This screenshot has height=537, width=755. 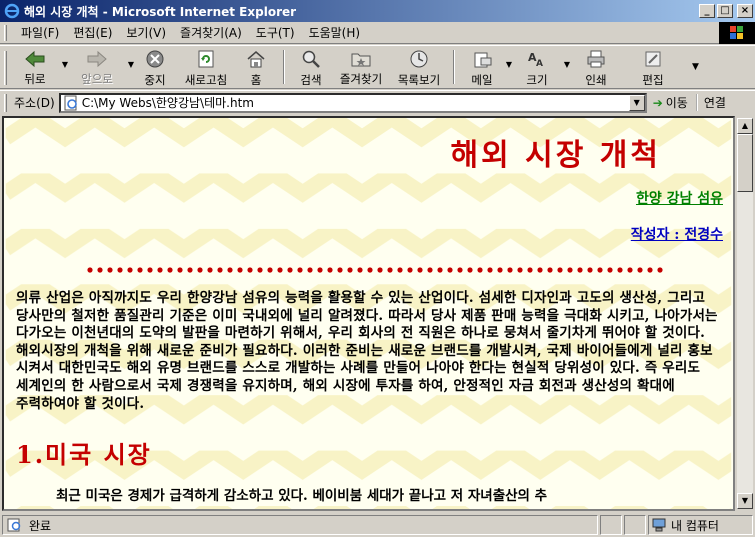 What do you see at coordinates (745, 501) in the screenshot?
I see `scroll-down-button: ▼` at bounding box center [745, 501].